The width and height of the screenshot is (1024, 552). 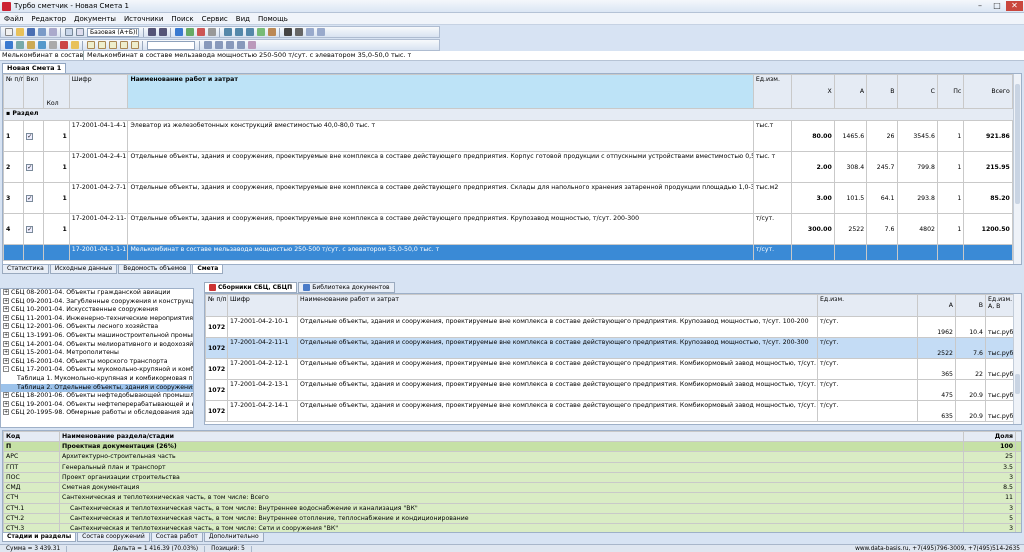 I want to click on redo-icon, so click(x=162, y=32).